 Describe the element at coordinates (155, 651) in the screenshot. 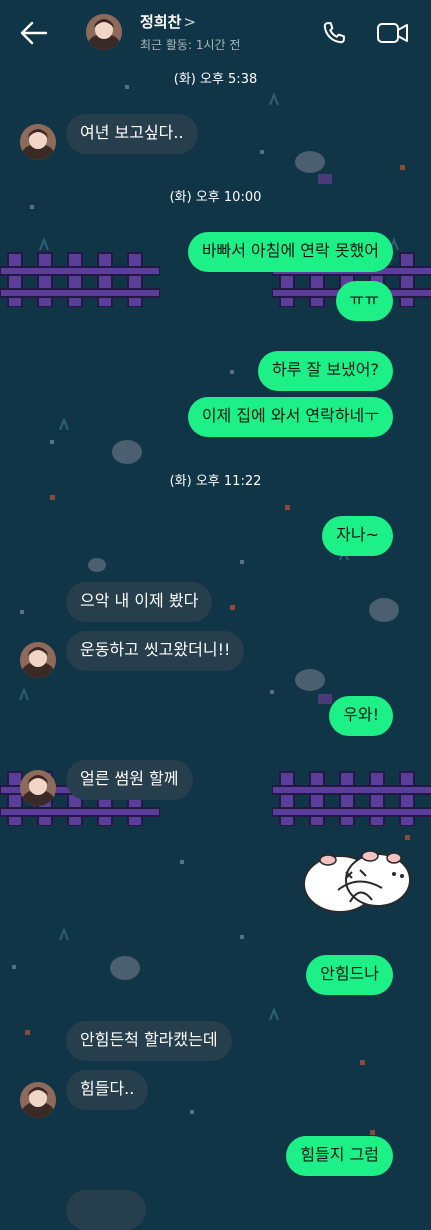

I see `incoming-message: 운동하고 씻고왔더니!!` at that location.